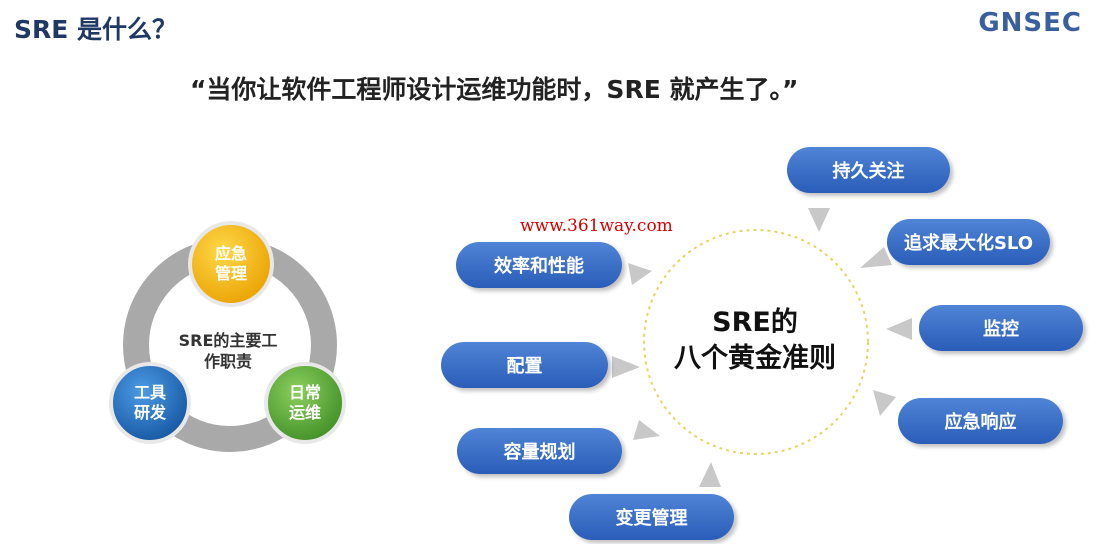  I want to click on principle-configuration: 配置, so click(524, 365).